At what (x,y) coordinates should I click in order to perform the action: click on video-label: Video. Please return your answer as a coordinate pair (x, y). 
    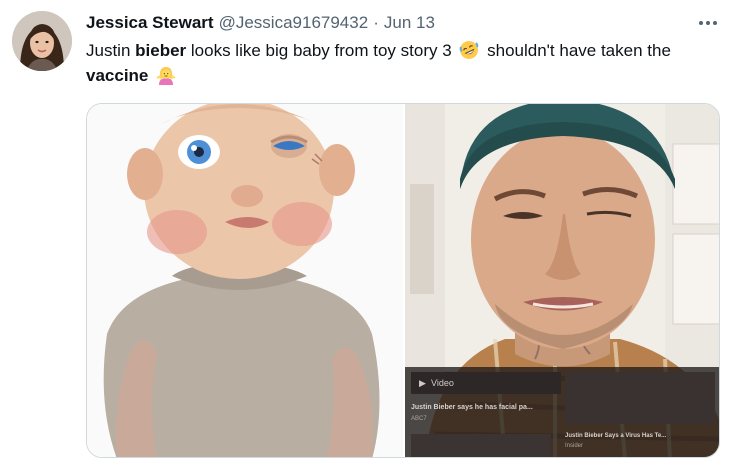
    Looking at the image, I should click on (442, 383).